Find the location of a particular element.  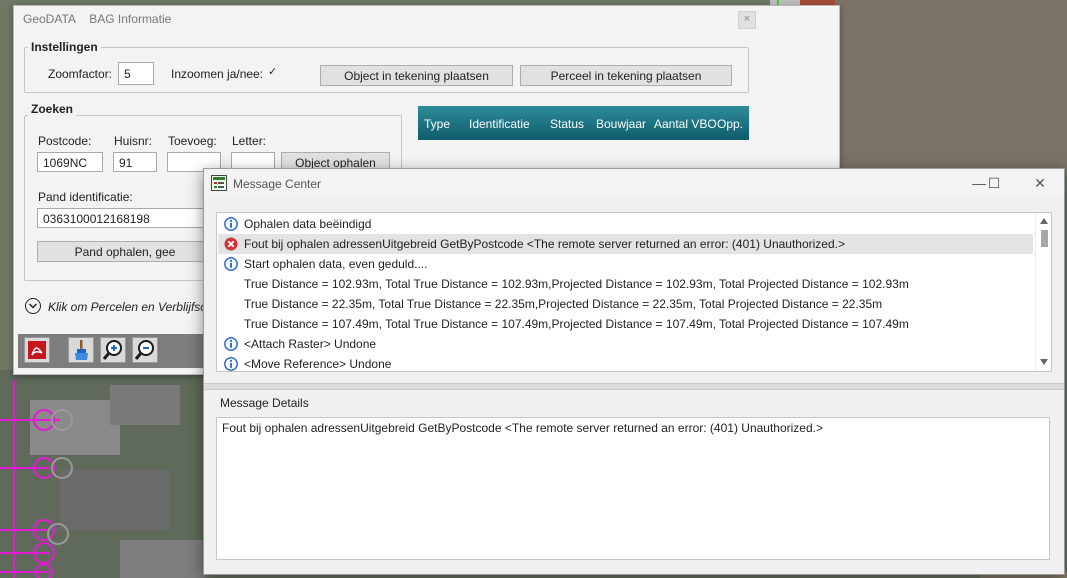

column-header-opp: Opp. is located at coordinates (730, 124).